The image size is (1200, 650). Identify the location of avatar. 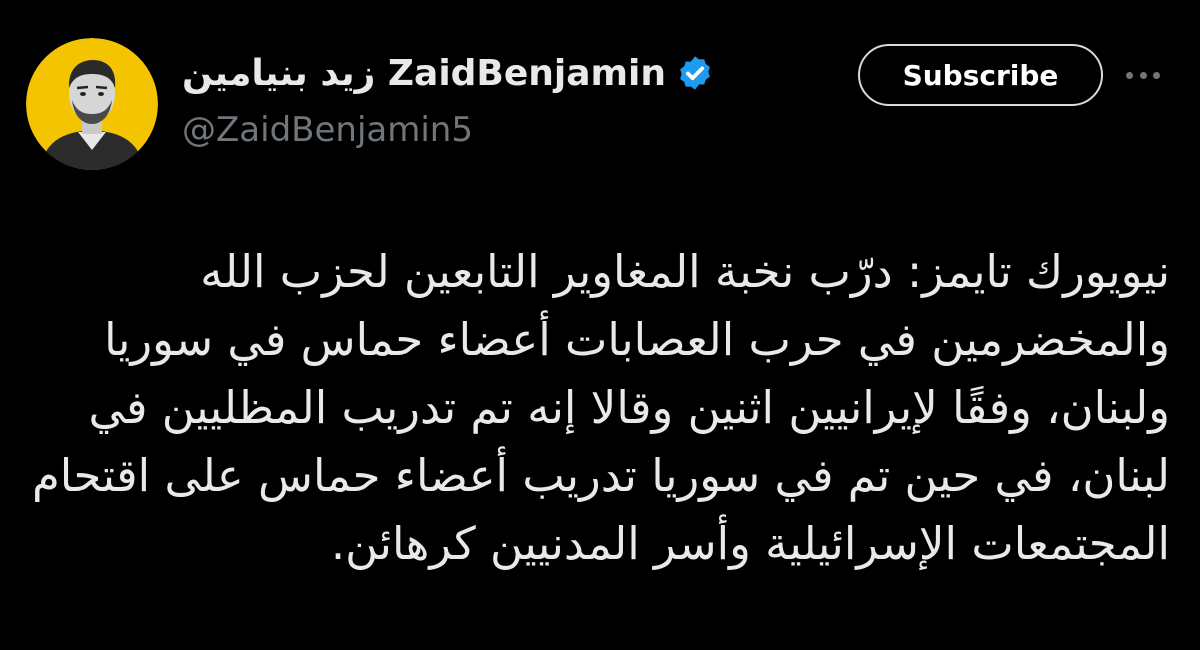
(92, 104).